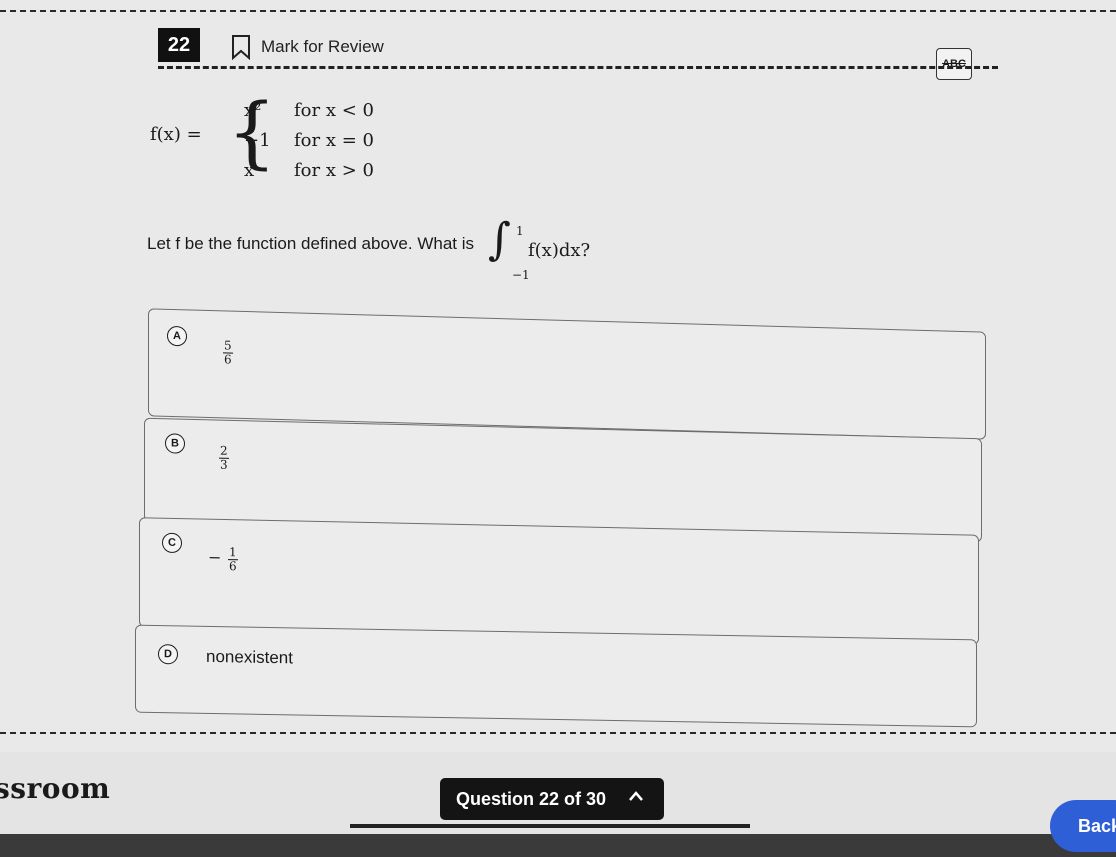  Describe the element at coordinates (55, 788) in the screenshot. I see `brand-logo-text: ssroom` at that location.